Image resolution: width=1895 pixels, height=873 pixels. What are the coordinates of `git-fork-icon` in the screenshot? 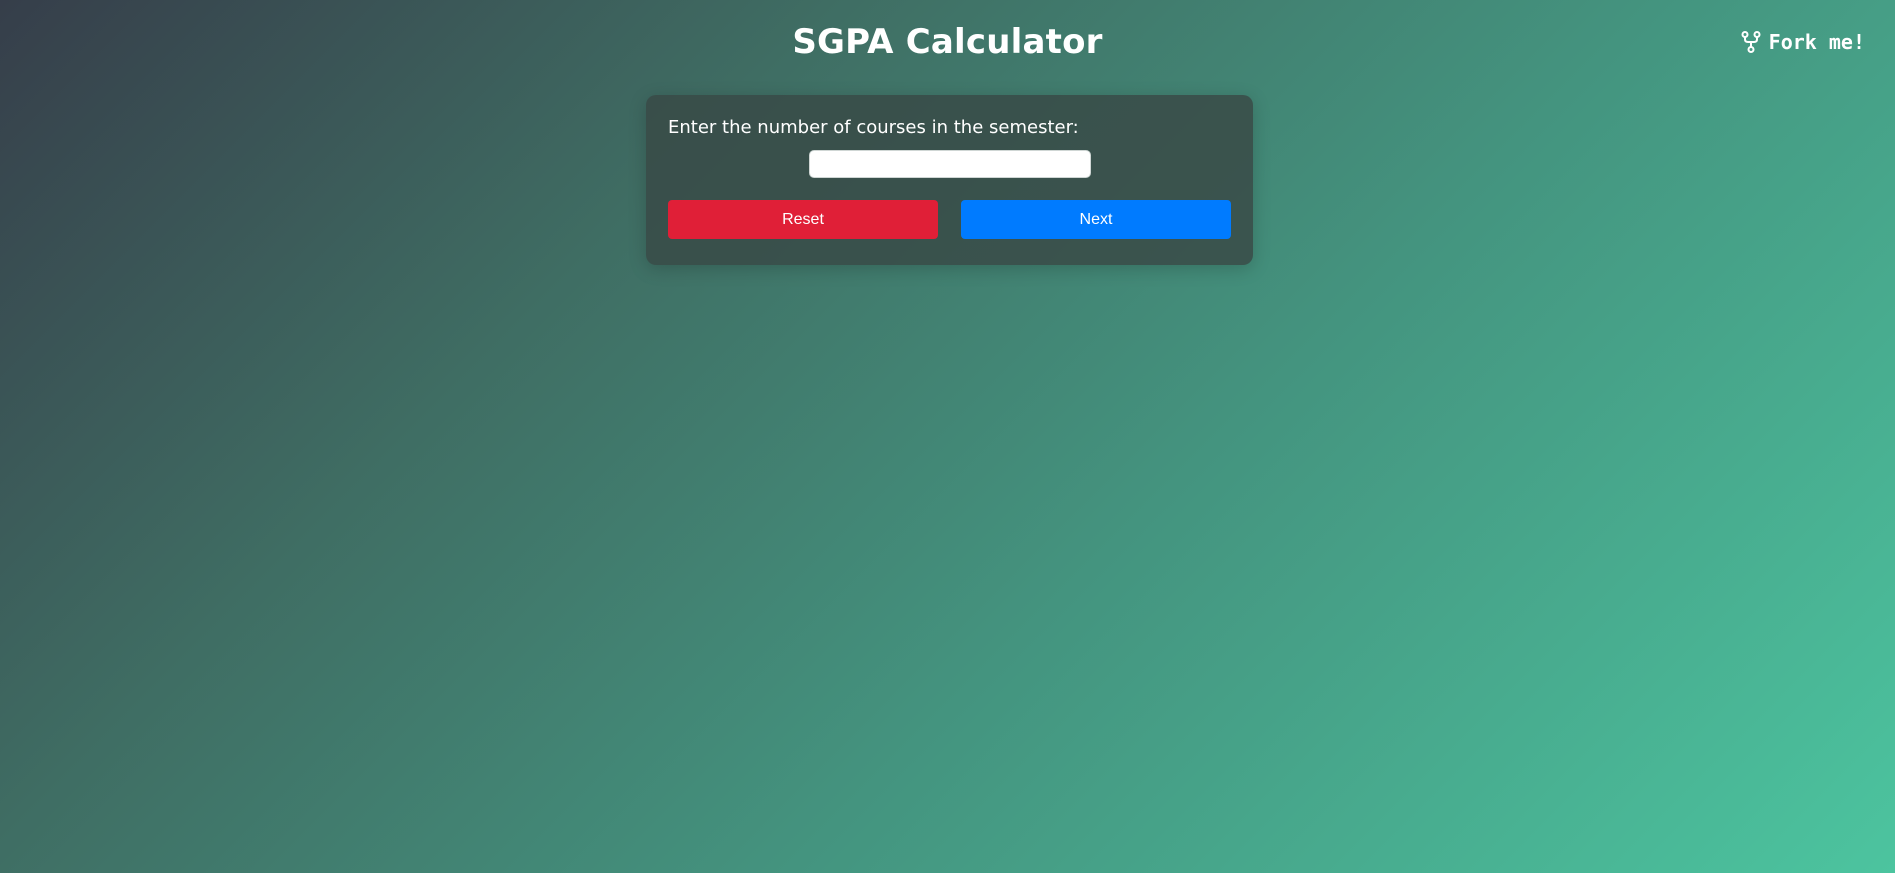 It's located at (1751, 42).